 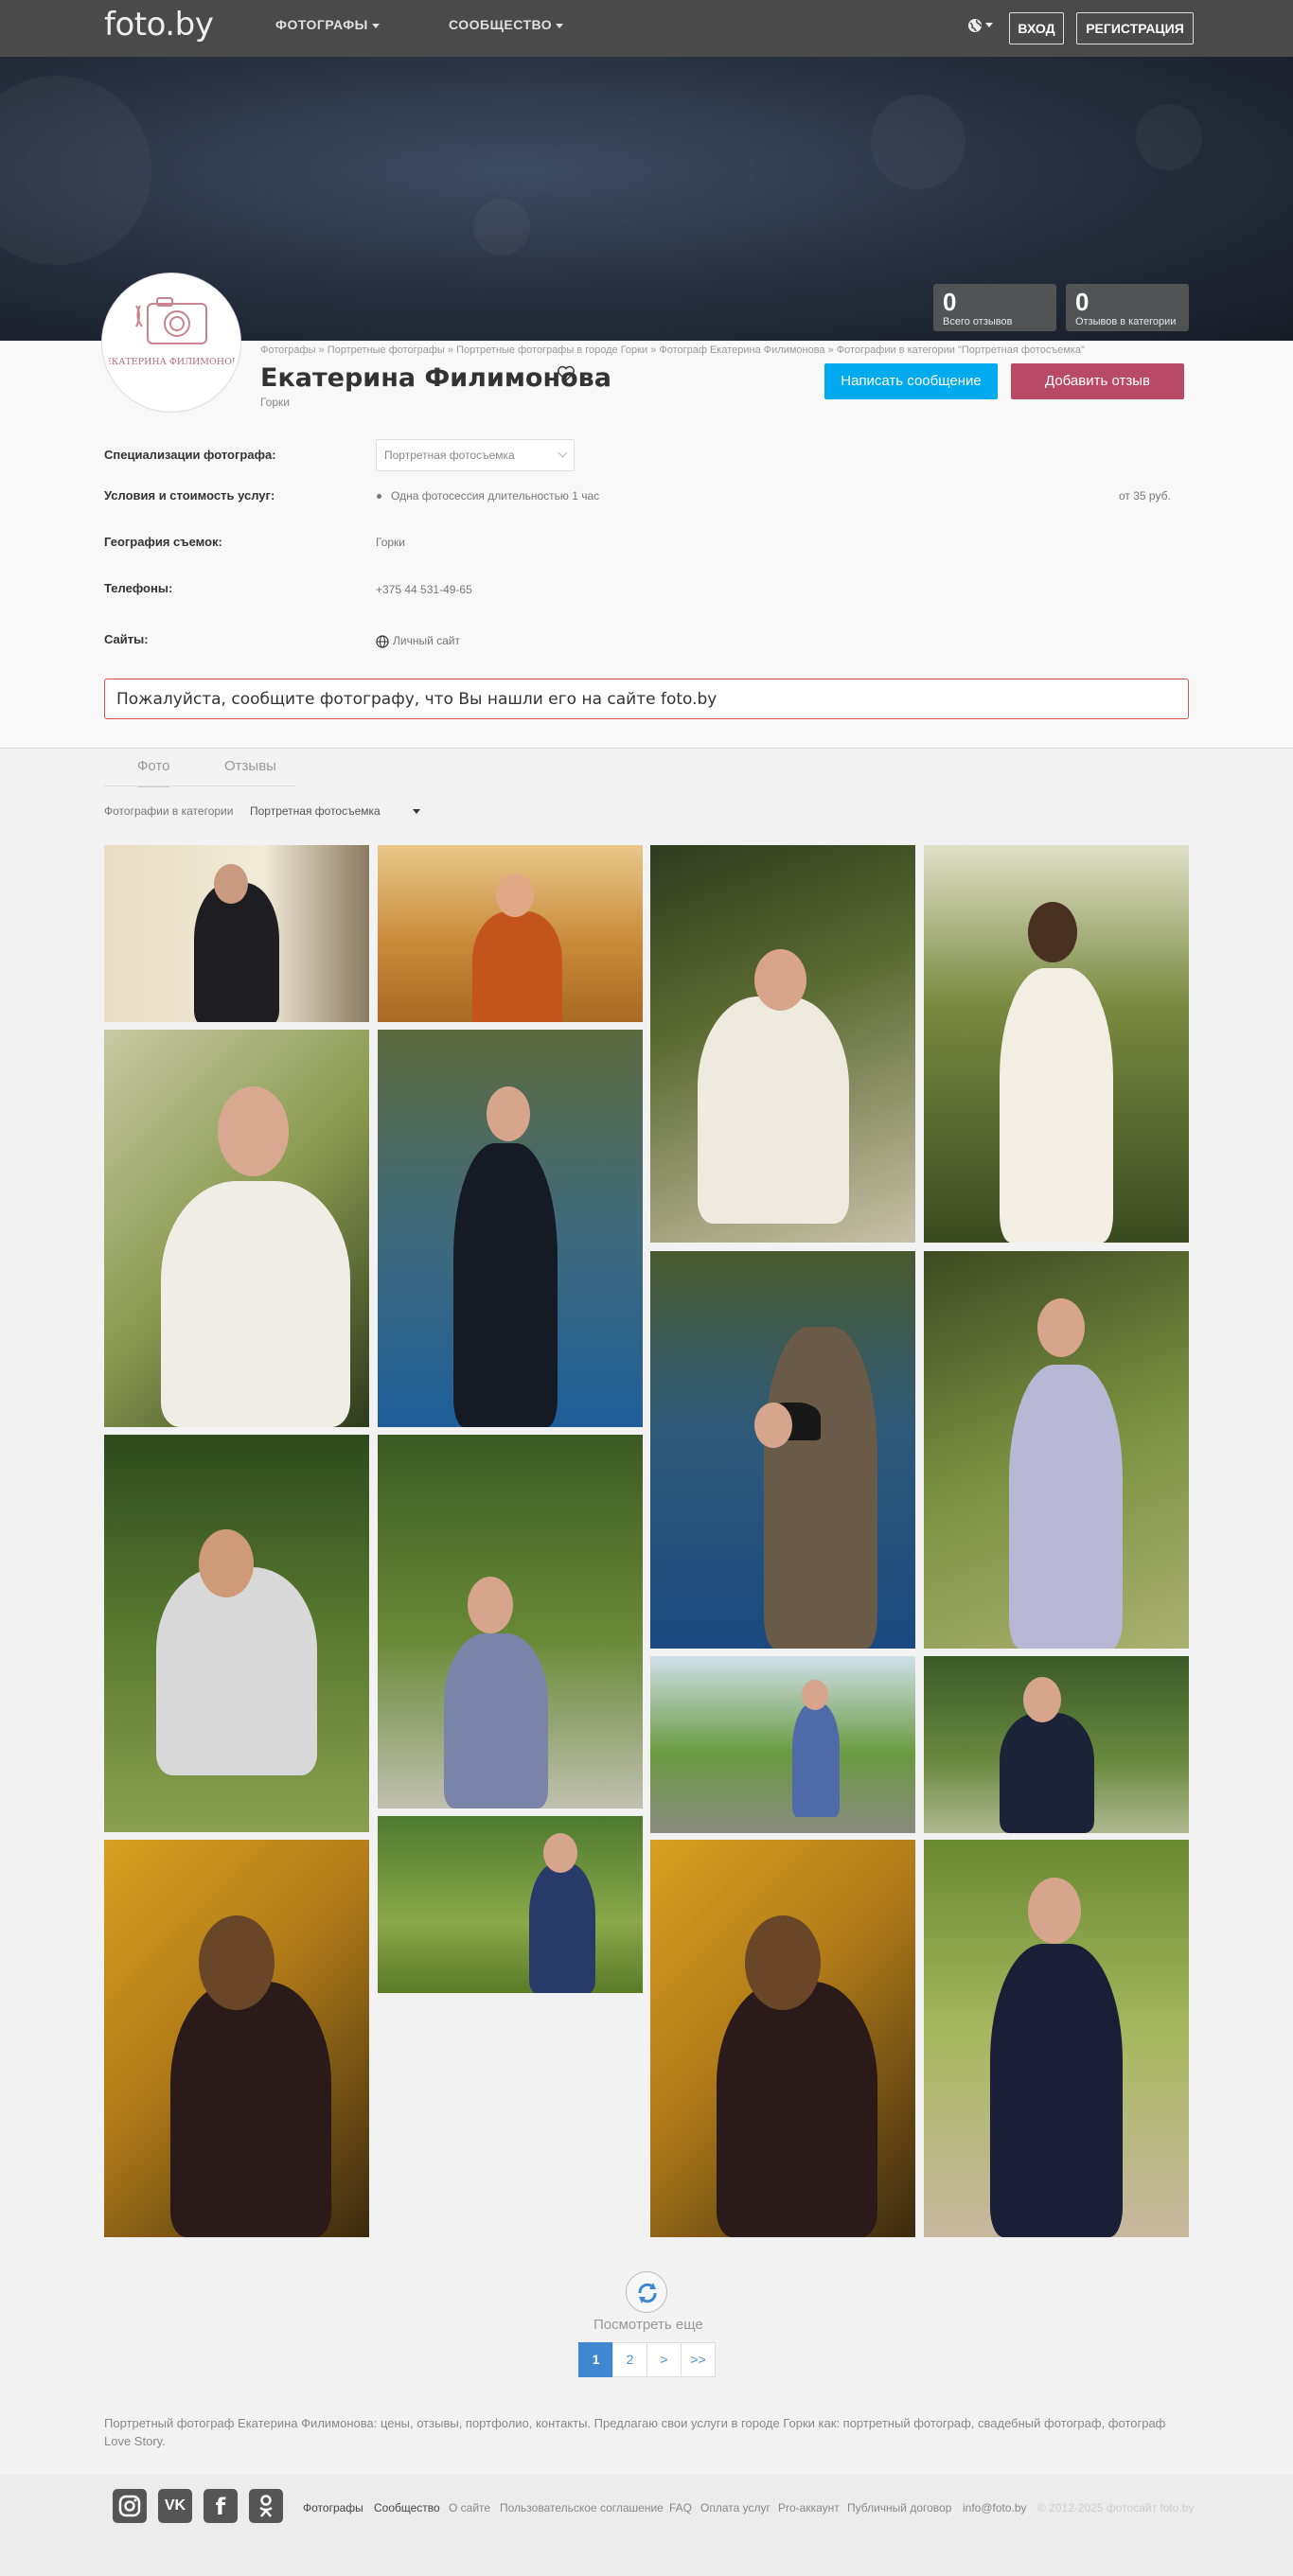 I want to click on specialization-label: Специализации фотографа:, so click(x=190, y=455).